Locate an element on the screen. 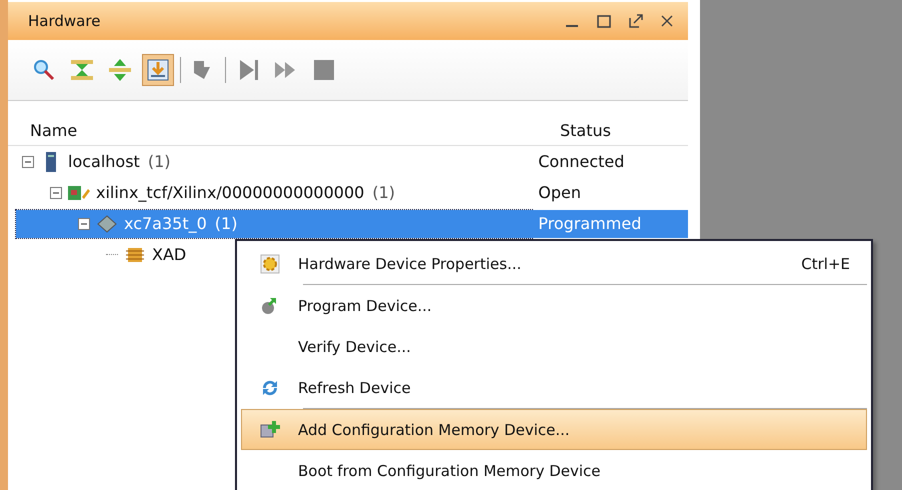  status-cell-text: Open is located at coordinates (559, 193).